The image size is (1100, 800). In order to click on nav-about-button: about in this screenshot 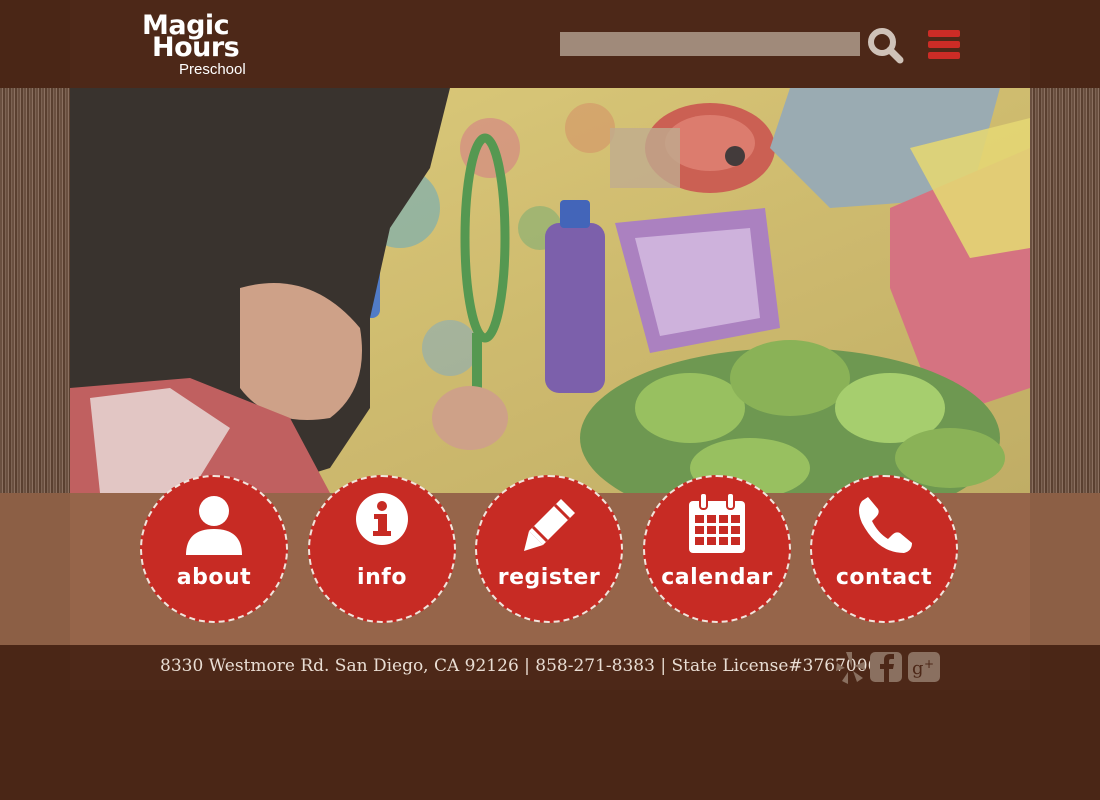, I will do `click(214, 549)`.